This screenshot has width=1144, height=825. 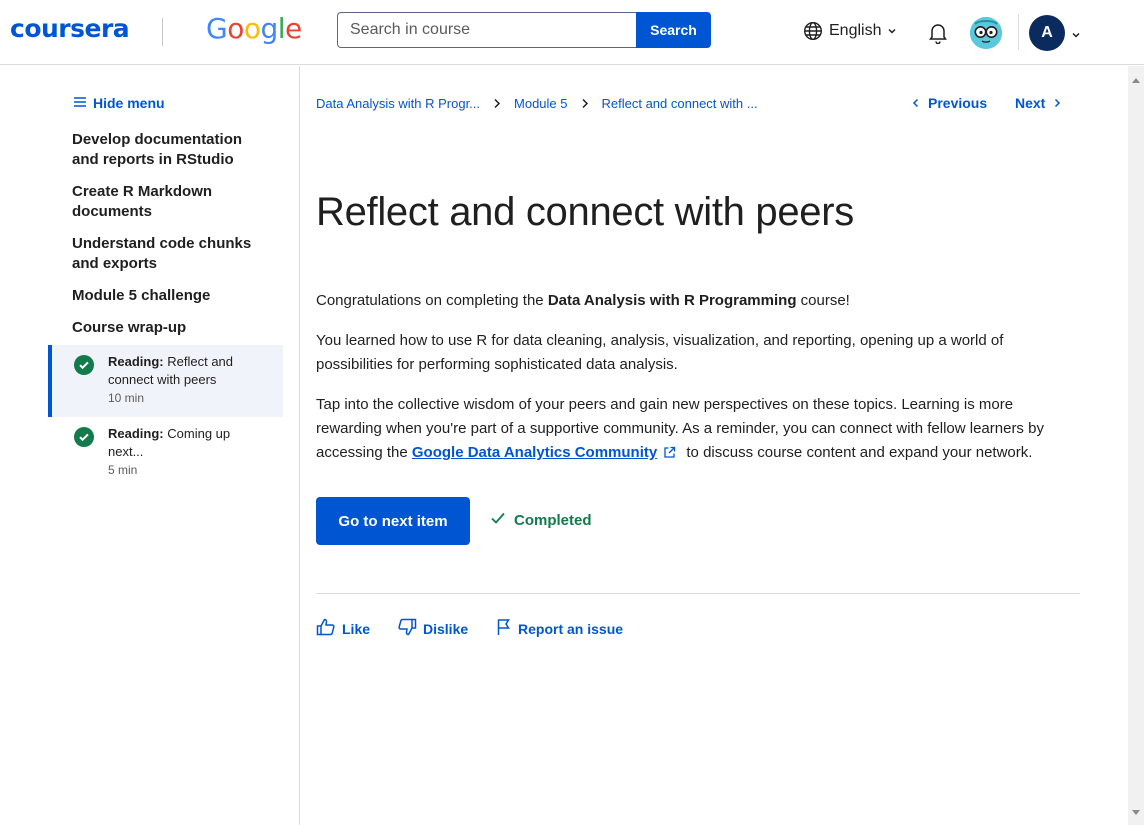 I want to click on globe-icon, so click(x=813, y=31).